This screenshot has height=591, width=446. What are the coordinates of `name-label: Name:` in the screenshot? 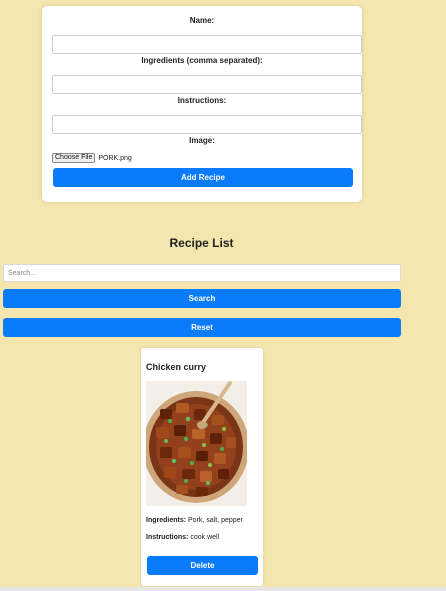 It's located at (202, 20).